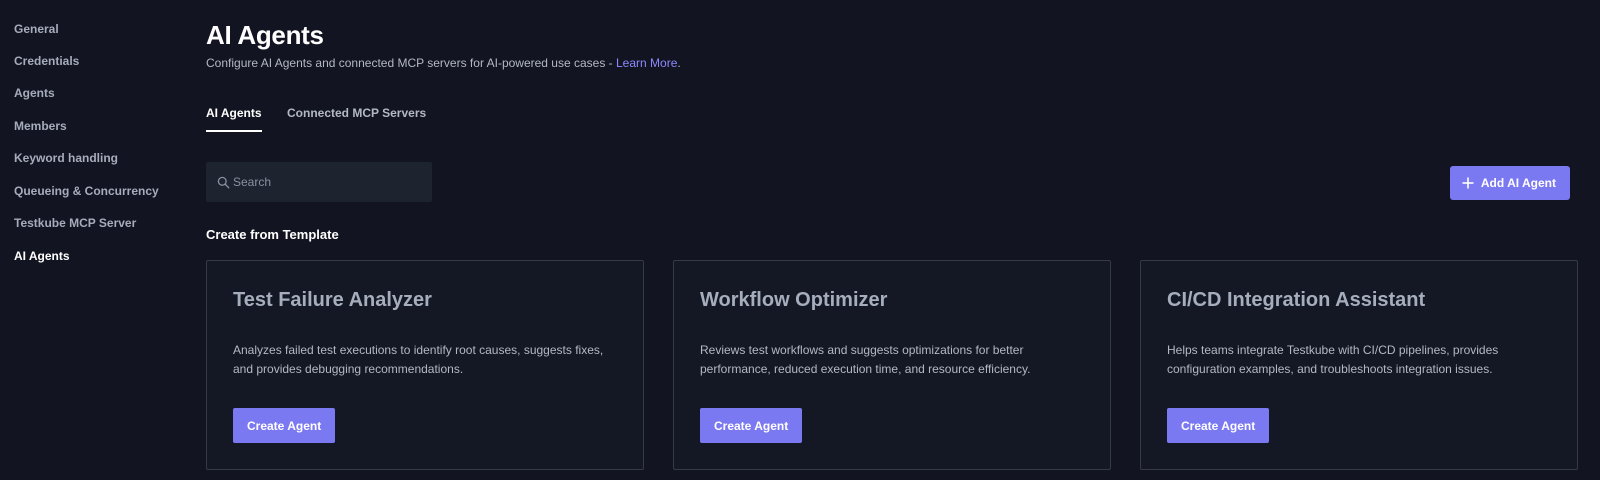 Image resolution: width=1600 pixels, height=480 pixels. I want to click on plus-icon, so click(1468, 183).